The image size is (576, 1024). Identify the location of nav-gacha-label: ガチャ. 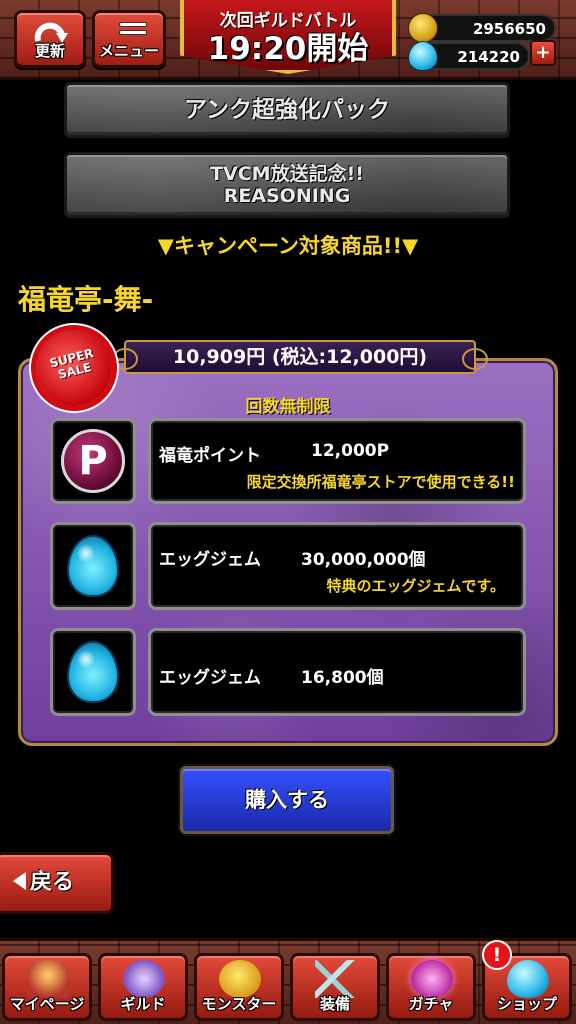
(431, 1004).